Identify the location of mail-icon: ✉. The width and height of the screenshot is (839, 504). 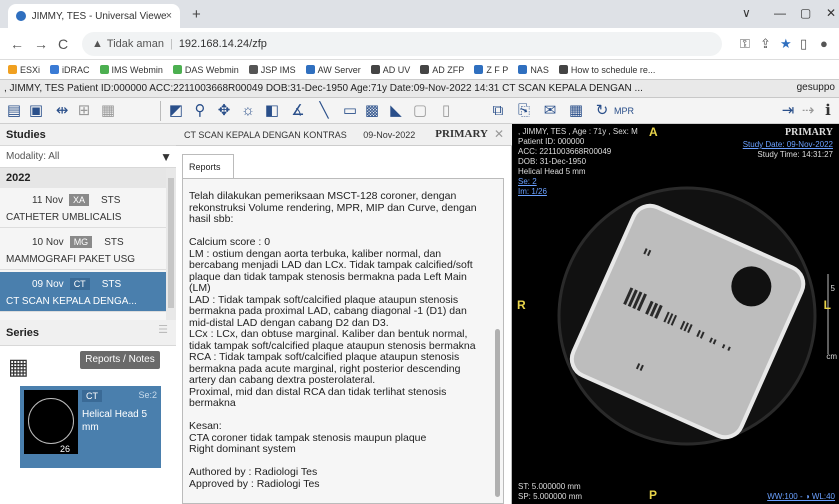
(550, 111).